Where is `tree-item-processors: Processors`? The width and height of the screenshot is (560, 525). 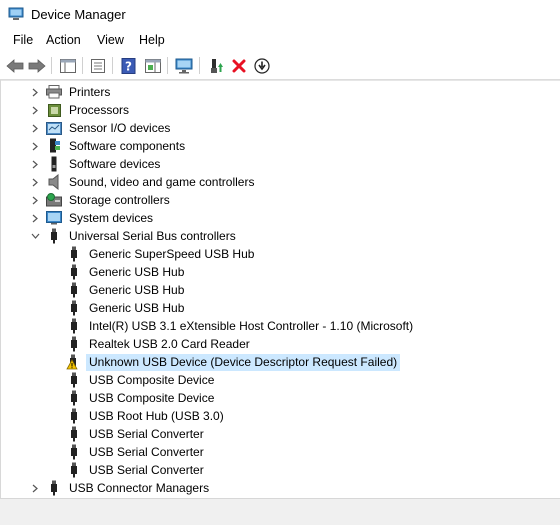
tree-item-processors: Processors is located at coordinates (81, 110).